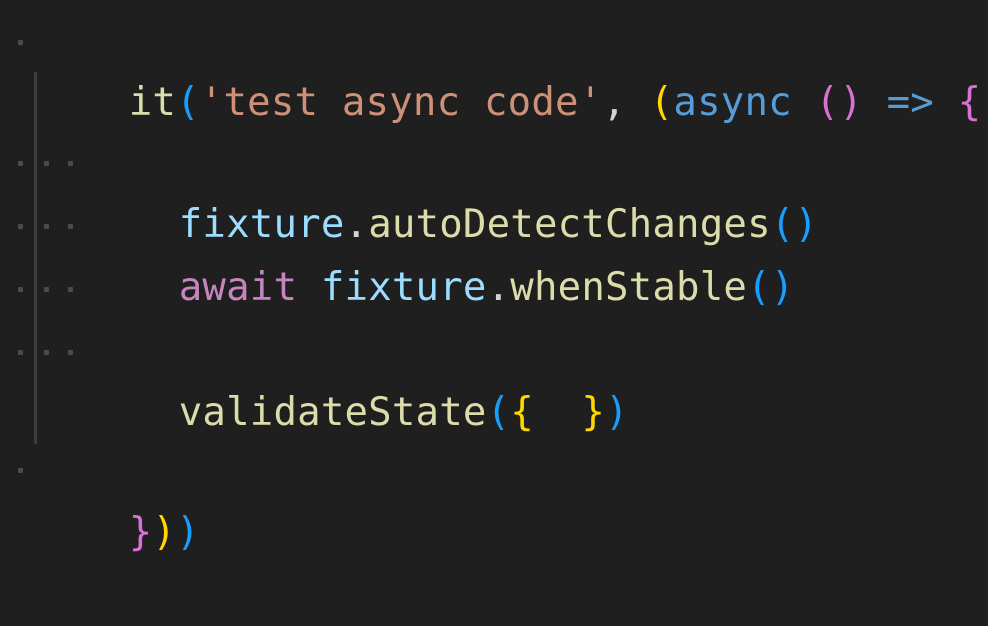 The height and width of the screenshot is (626, 988). Describe the element at coordinates (152, 102) in the screenshot. I see `code-token: it` at that location.